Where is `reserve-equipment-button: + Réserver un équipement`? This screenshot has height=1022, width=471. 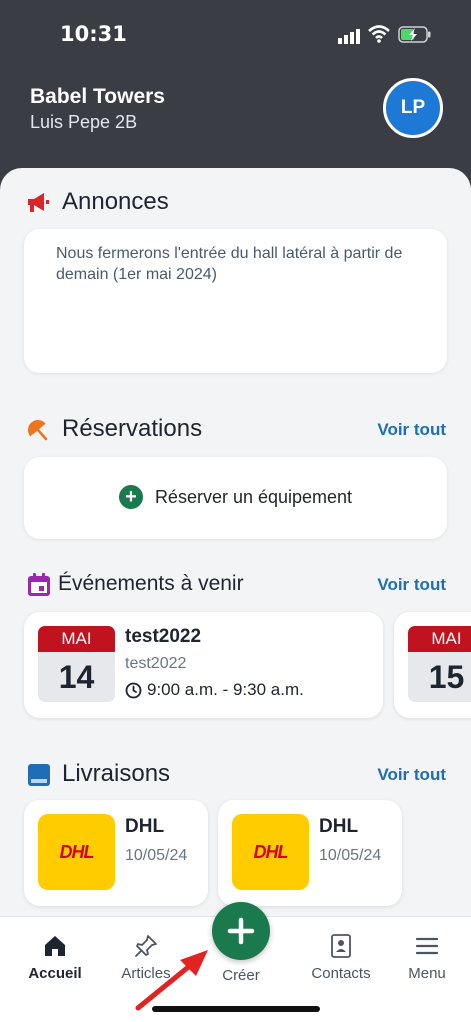 reserve-equipment-button: + Réserver un équipement is located at coordinates (235, 498).